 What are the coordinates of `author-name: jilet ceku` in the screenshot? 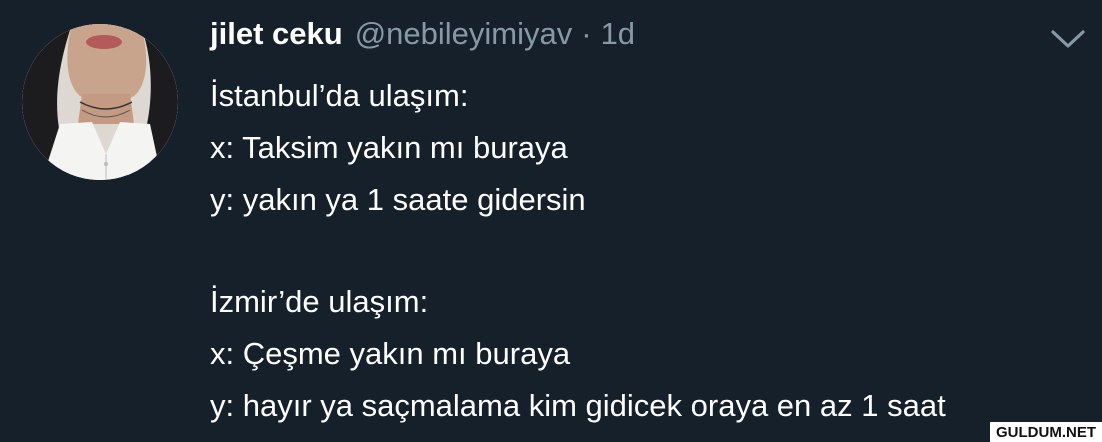 It's located at (276, 34).